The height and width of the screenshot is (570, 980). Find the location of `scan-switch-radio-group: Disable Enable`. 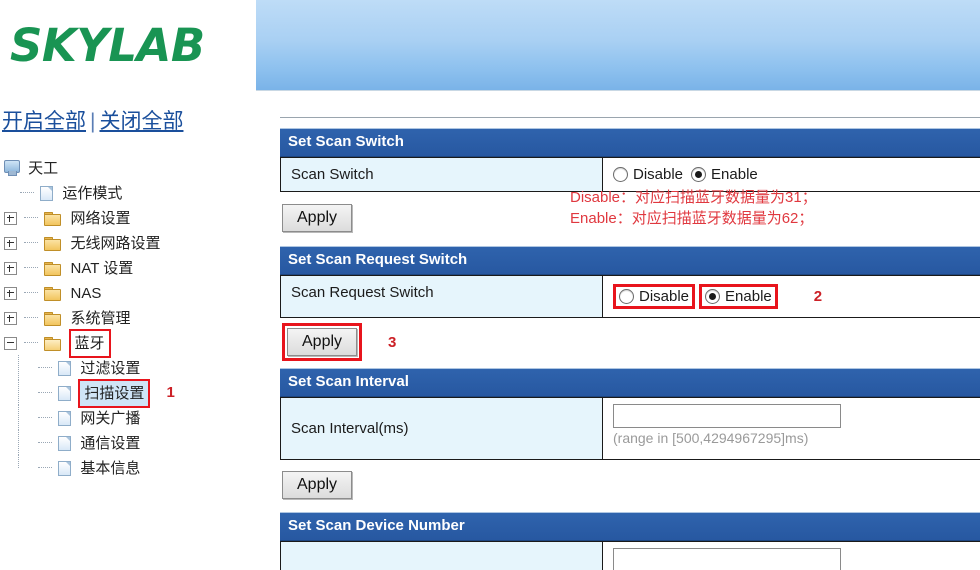

scan-switch-radio-group: Disable Enable is located at coordinates (689, 174).